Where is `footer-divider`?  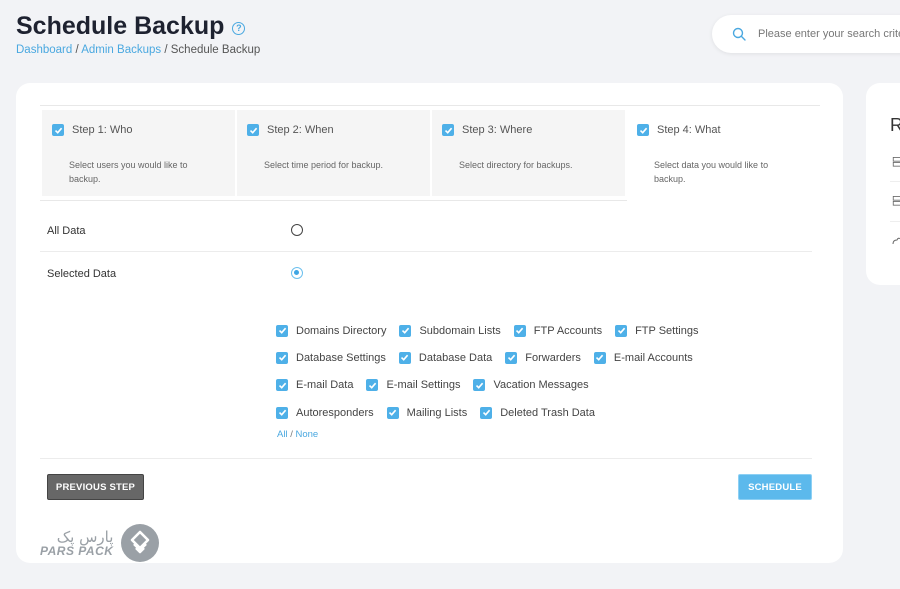 footer-divider is located at coordinates (426, 458).